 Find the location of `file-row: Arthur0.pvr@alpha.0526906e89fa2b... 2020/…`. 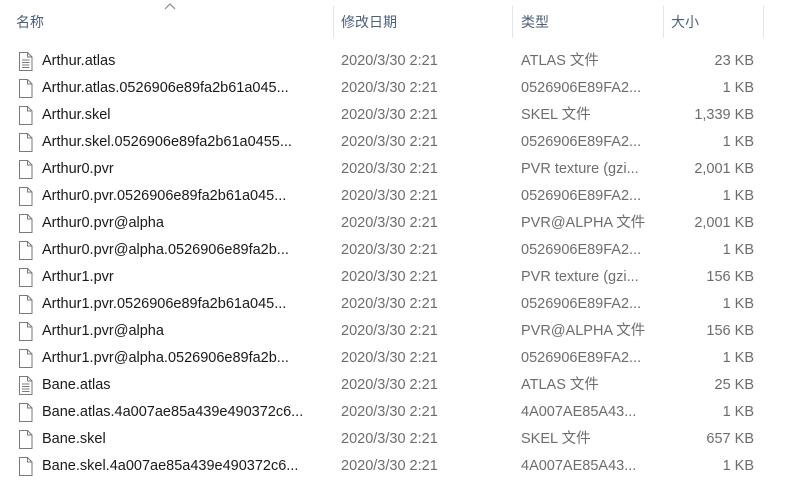

file-row: Arthur0.pvr@alpha.0526906e89fa2b... 2020/… is located at coordinates (396, 250).